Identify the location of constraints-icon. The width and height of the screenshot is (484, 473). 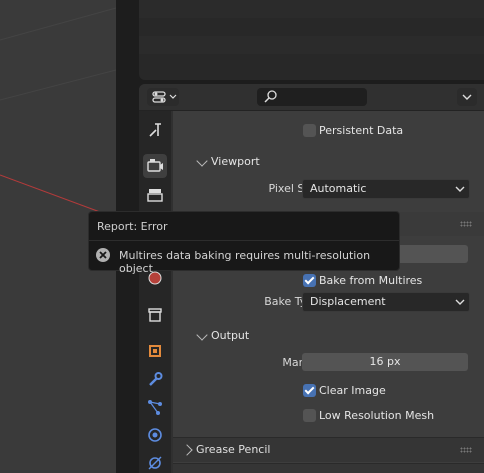
(155, 463).